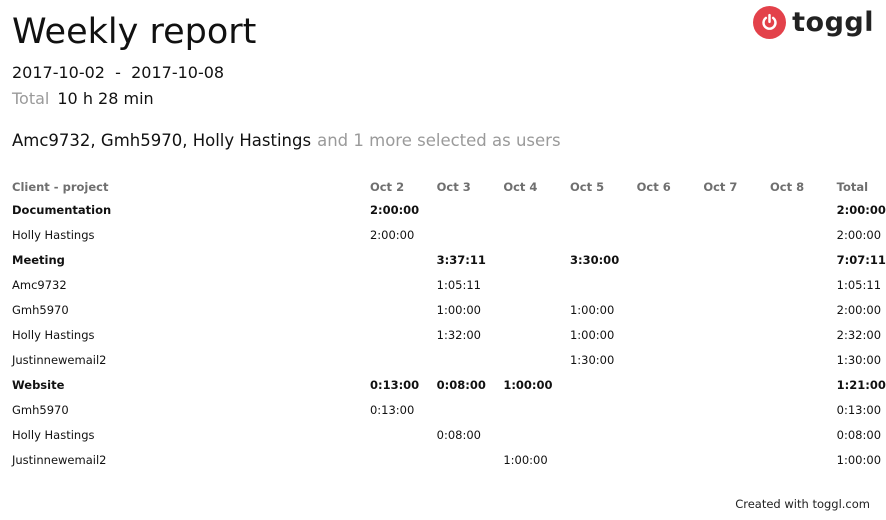 This screenshot has width=886, height=520. Describe the element at coordinates (861, 259) in the screenshot. I see `row-total: 7:07:11` at that location.